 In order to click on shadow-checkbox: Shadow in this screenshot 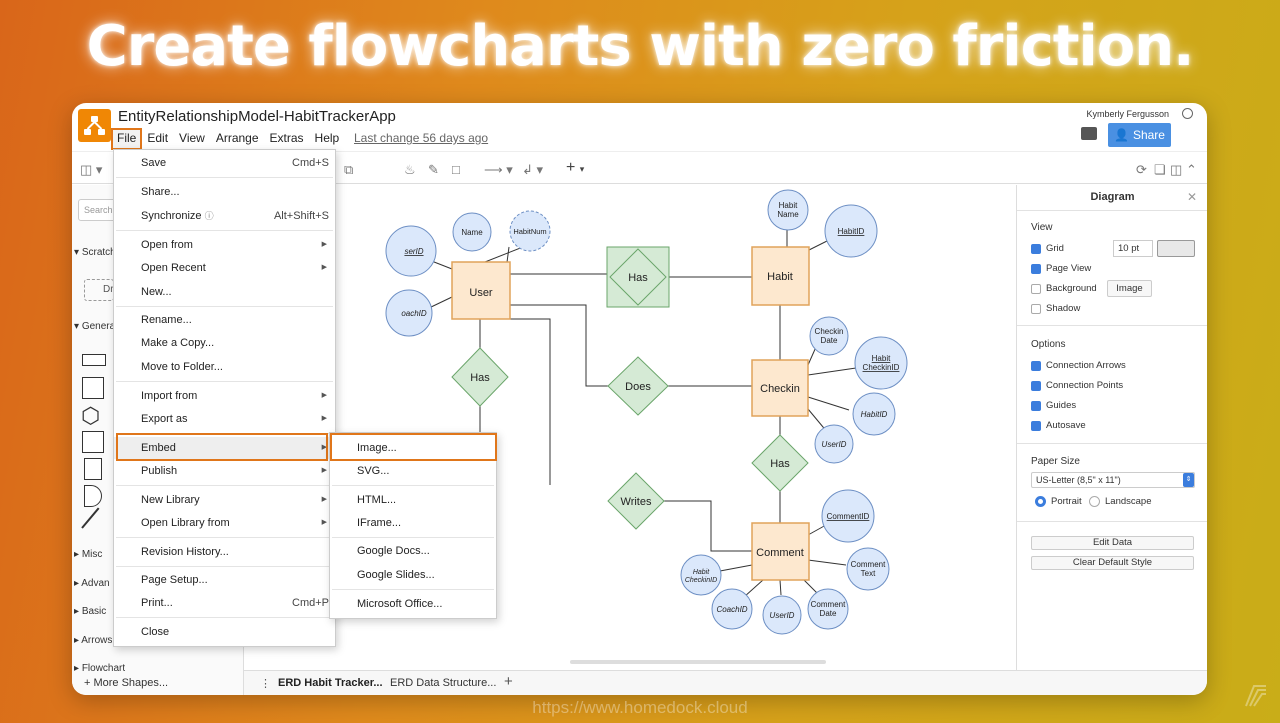, I will do `click(1055, 308)`.